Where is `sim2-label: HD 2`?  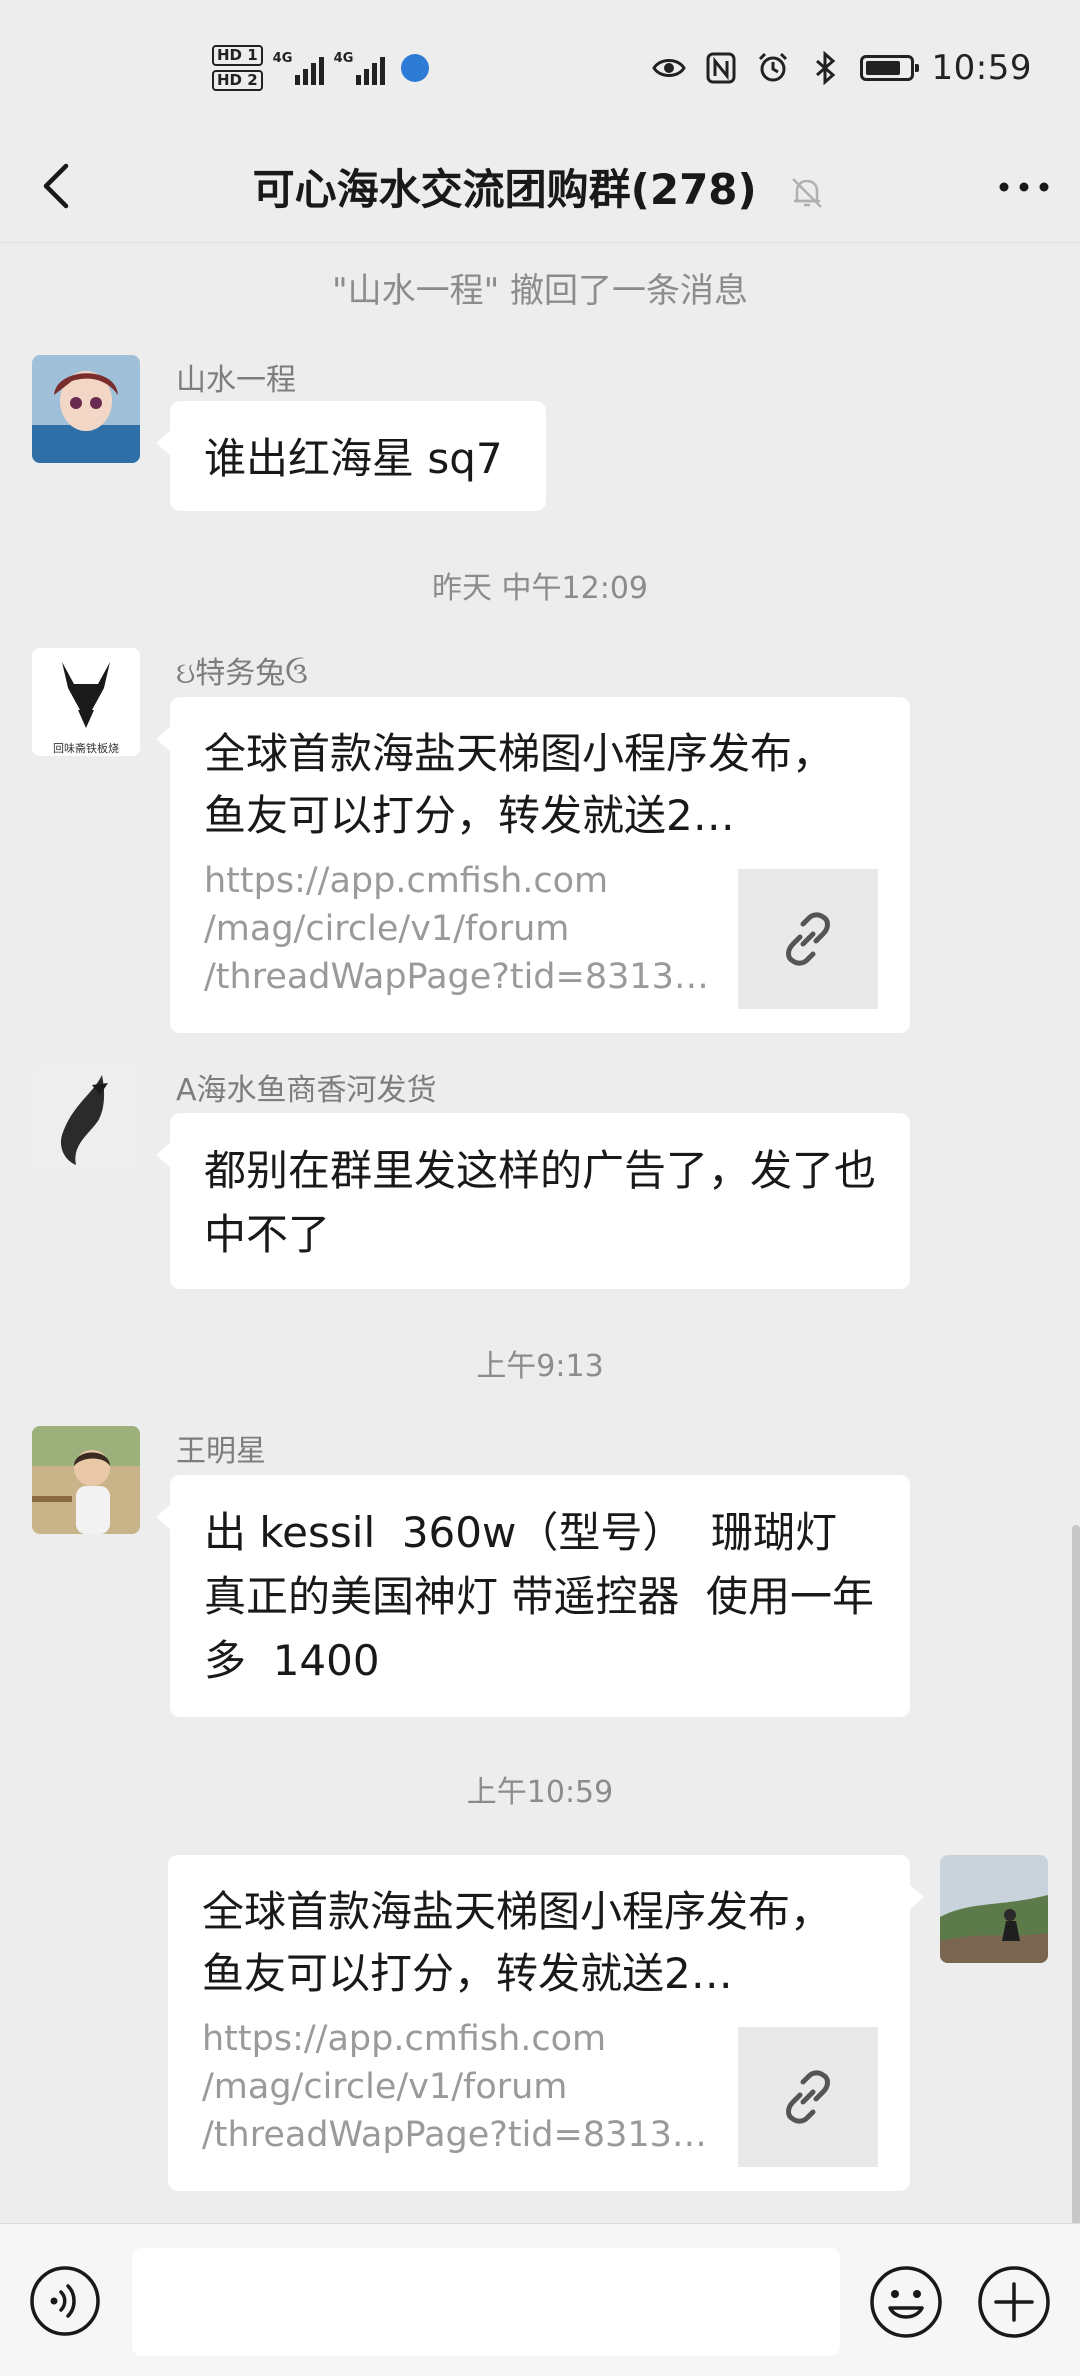 sim2-label: HD 2 is located at coordinates (237, 80).